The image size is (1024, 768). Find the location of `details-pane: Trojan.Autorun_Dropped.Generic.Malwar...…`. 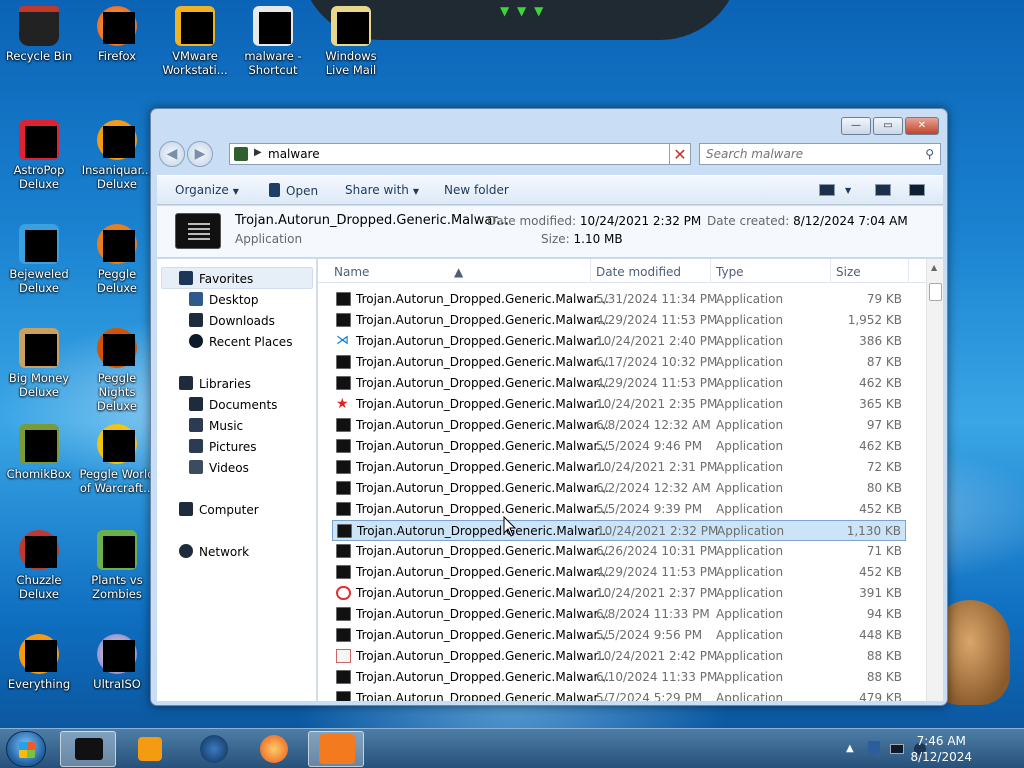

details-pane: Trojan.Autorun_Dropped.Generic.Malwar...… is located at coordinates (550, 232).